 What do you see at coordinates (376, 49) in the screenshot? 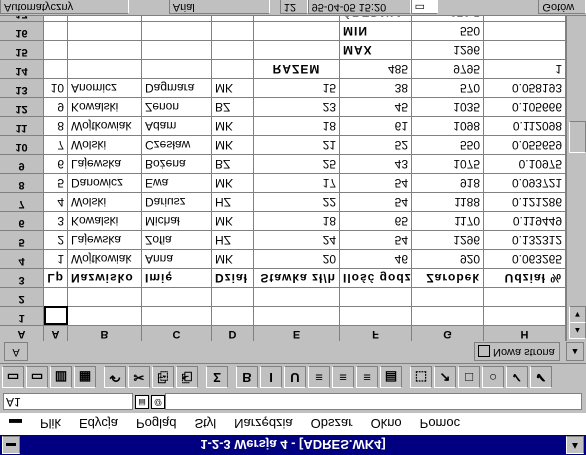
I see `cell: MAX` at bounding box center [376, 49].